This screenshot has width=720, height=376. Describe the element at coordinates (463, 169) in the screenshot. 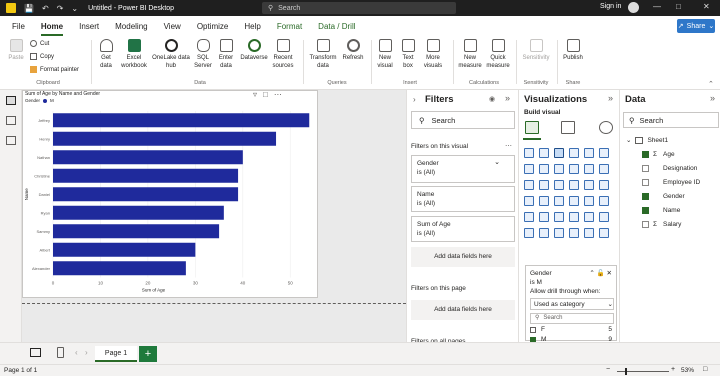

I see `filter-card-gender: Gender is (All) ⌄` at that location.